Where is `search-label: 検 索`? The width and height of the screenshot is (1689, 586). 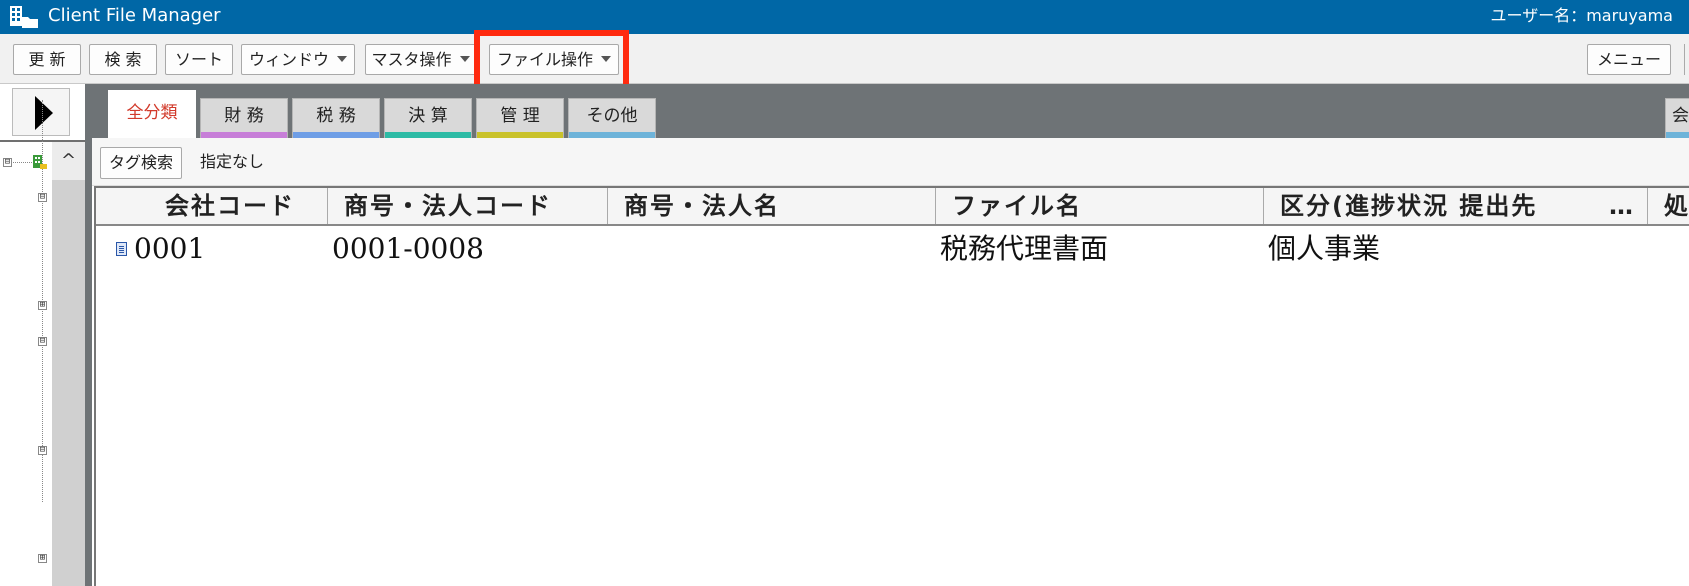 search-label: 検 索 is located at coordinates (123, 59).